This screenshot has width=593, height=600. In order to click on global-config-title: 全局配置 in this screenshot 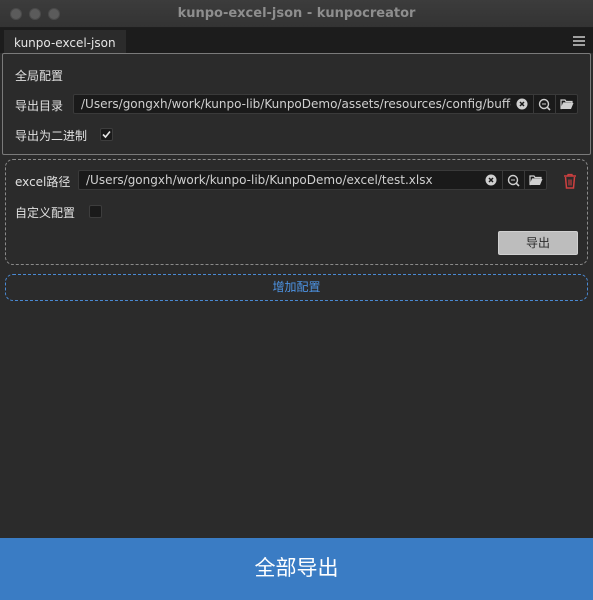, I will do `click(39, 76)`.